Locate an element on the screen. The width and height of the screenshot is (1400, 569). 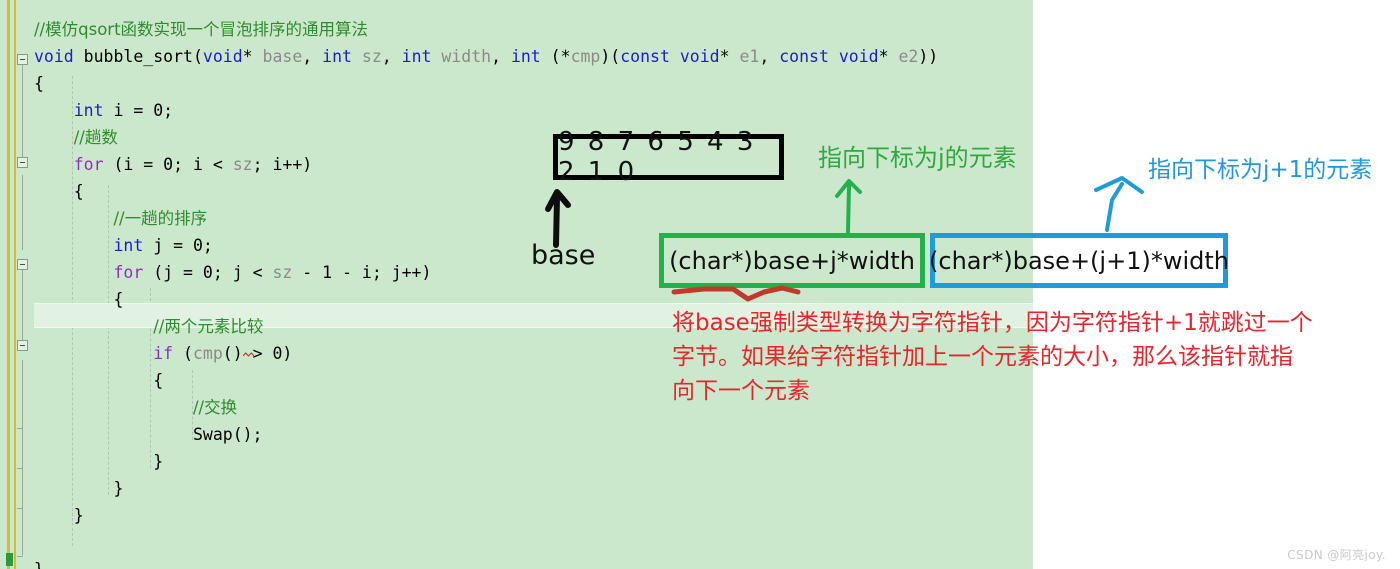
red-note-line: 字节。如果给字符指针加上一个元素的大小，那么该指针就指 is located at coordinates (982, 357).